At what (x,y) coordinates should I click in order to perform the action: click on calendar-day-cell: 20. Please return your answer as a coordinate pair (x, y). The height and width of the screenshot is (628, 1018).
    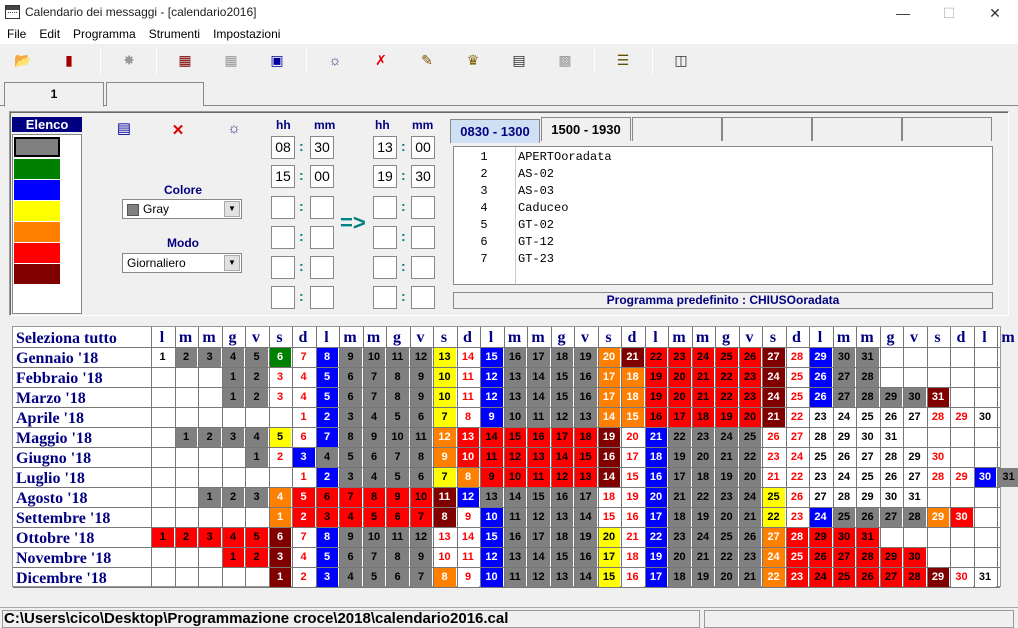
    Looking at the image, I should click on (726, 577).